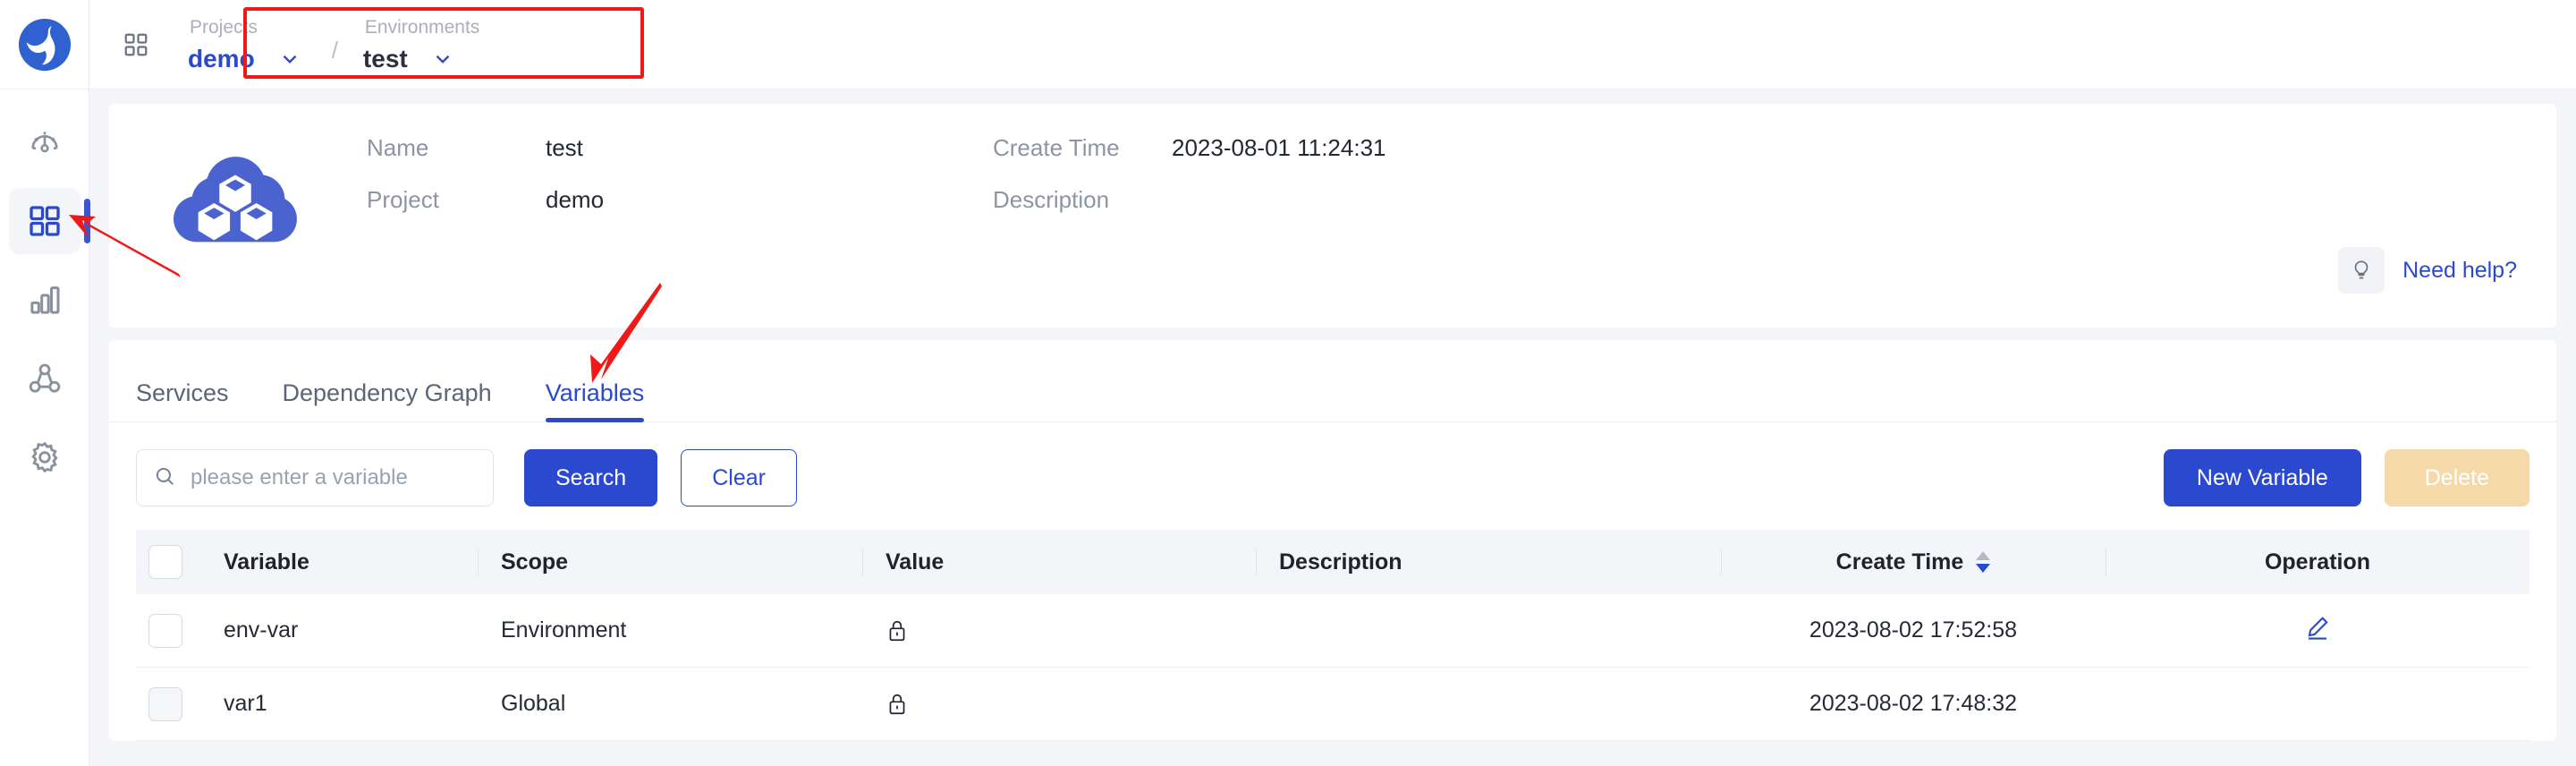 This screenshot has width=2576, height=766. What do you see at coordinates (1332, 631) in the screenshot?
I see `table-row: env-var Environment 2023-08-02 17:52:58` at bounding box center [1332, 631].